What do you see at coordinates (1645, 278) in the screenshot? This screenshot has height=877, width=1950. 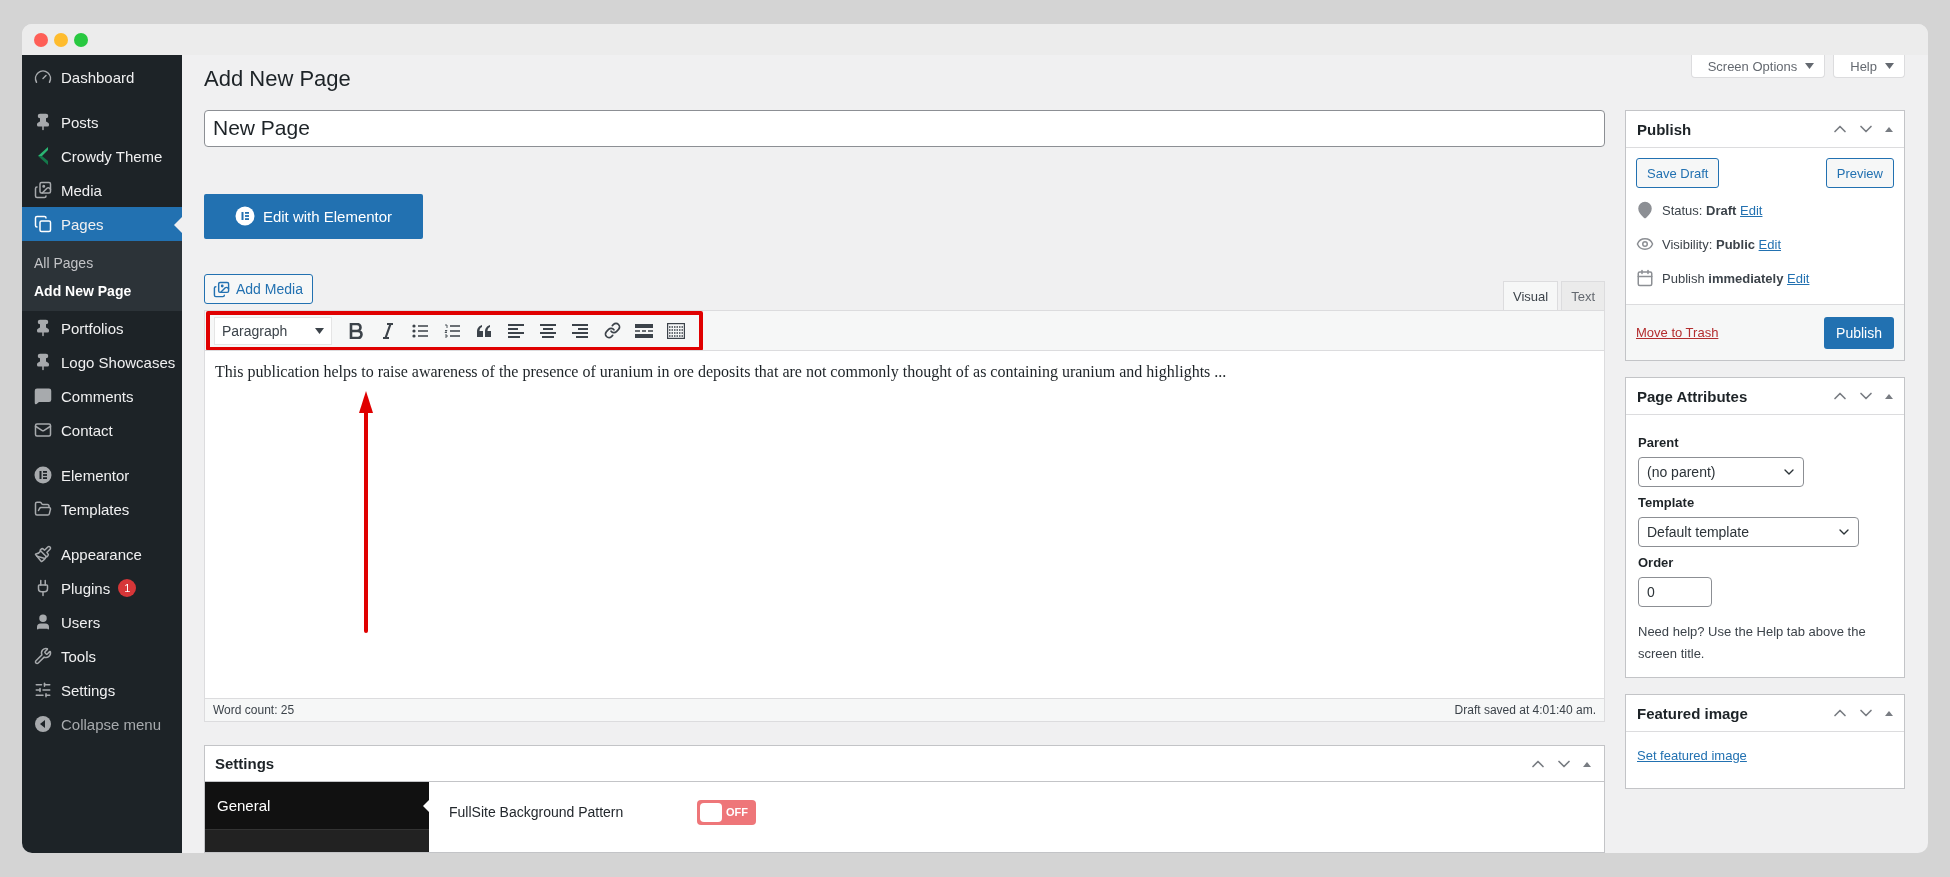 I see `calendar-icon` at bounding box center [1645, 278].